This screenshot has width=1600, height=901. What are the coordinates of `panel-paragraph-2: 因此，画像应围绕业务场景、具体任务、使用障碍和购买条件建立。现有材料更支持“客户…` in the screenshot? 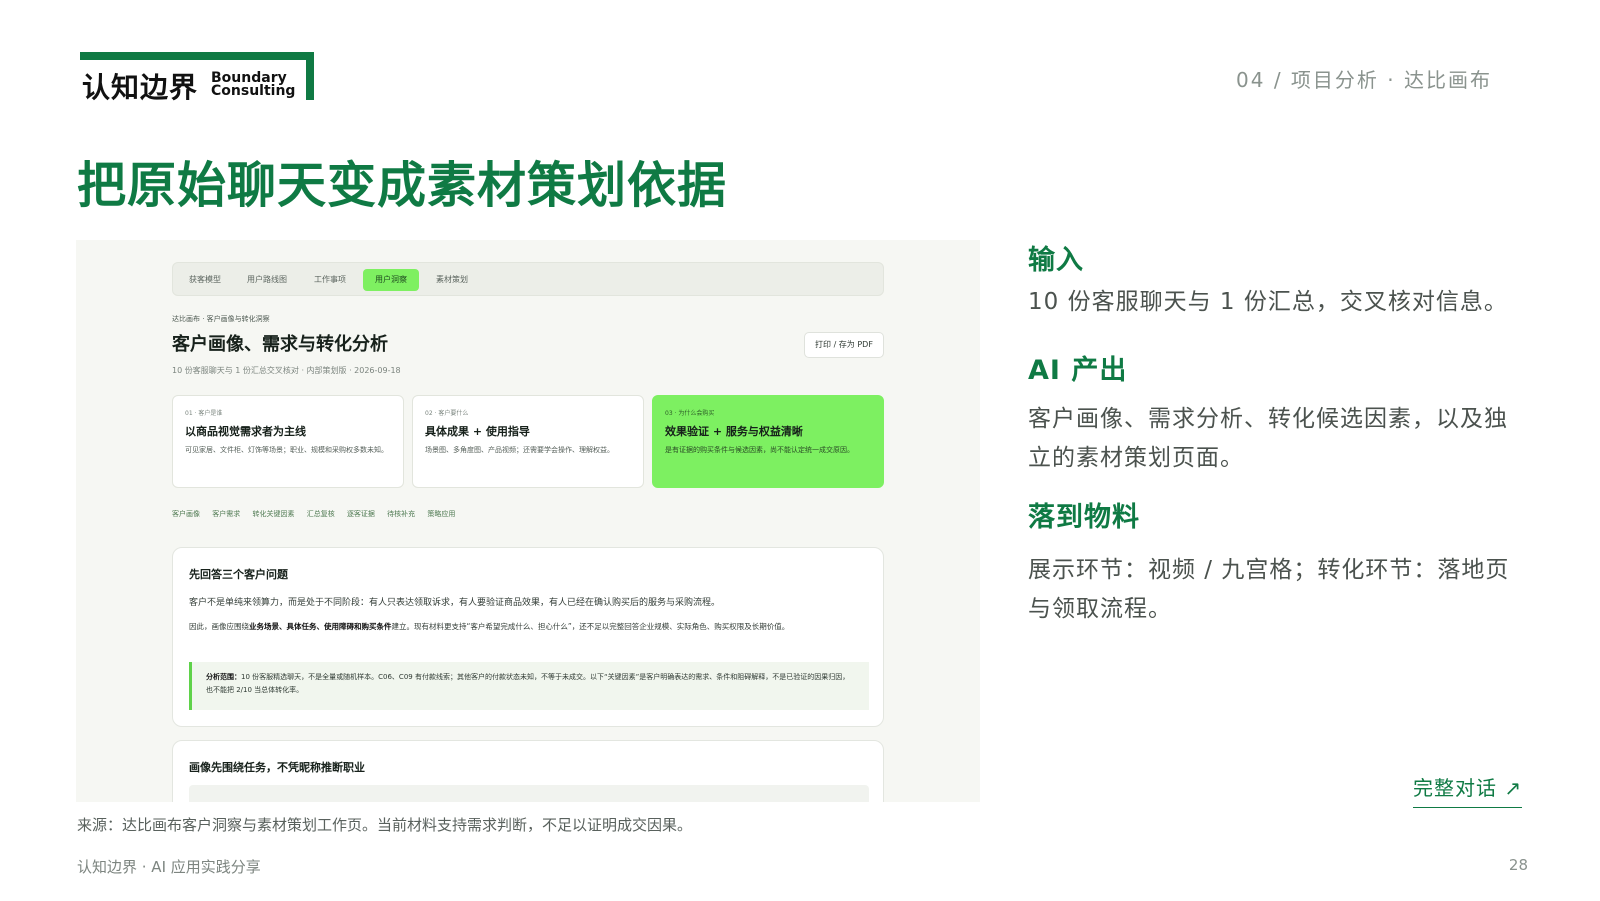 It's located at (524, 627).